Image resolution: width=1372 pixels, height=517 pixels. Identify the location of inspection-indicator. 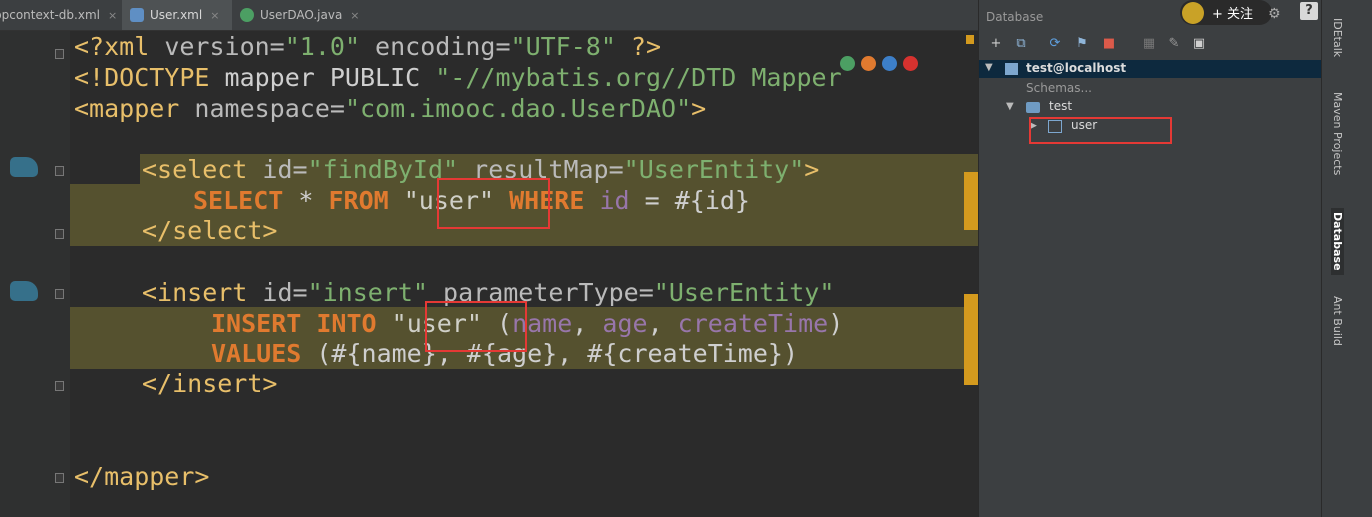
(970, 39).